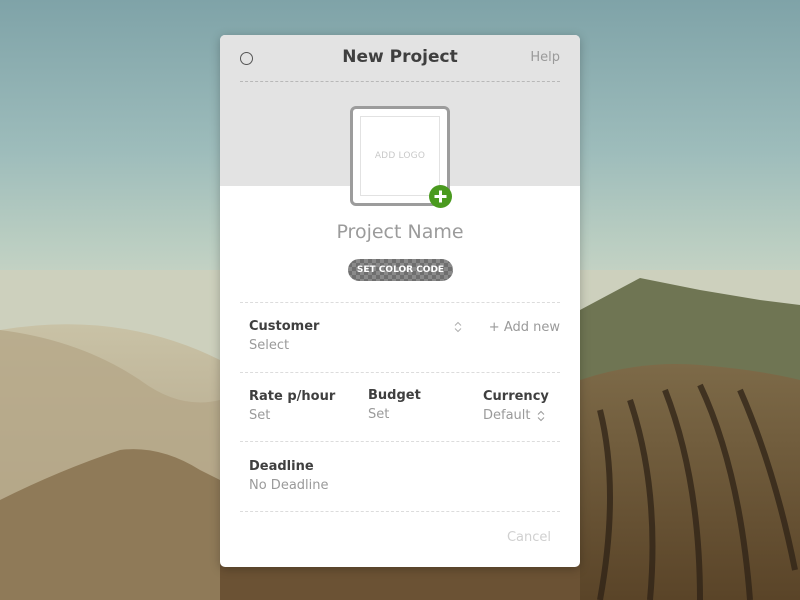 The height and width of the screenshot is (600, 800). I want to click on add-logo-plus-button, so click(440, 196).